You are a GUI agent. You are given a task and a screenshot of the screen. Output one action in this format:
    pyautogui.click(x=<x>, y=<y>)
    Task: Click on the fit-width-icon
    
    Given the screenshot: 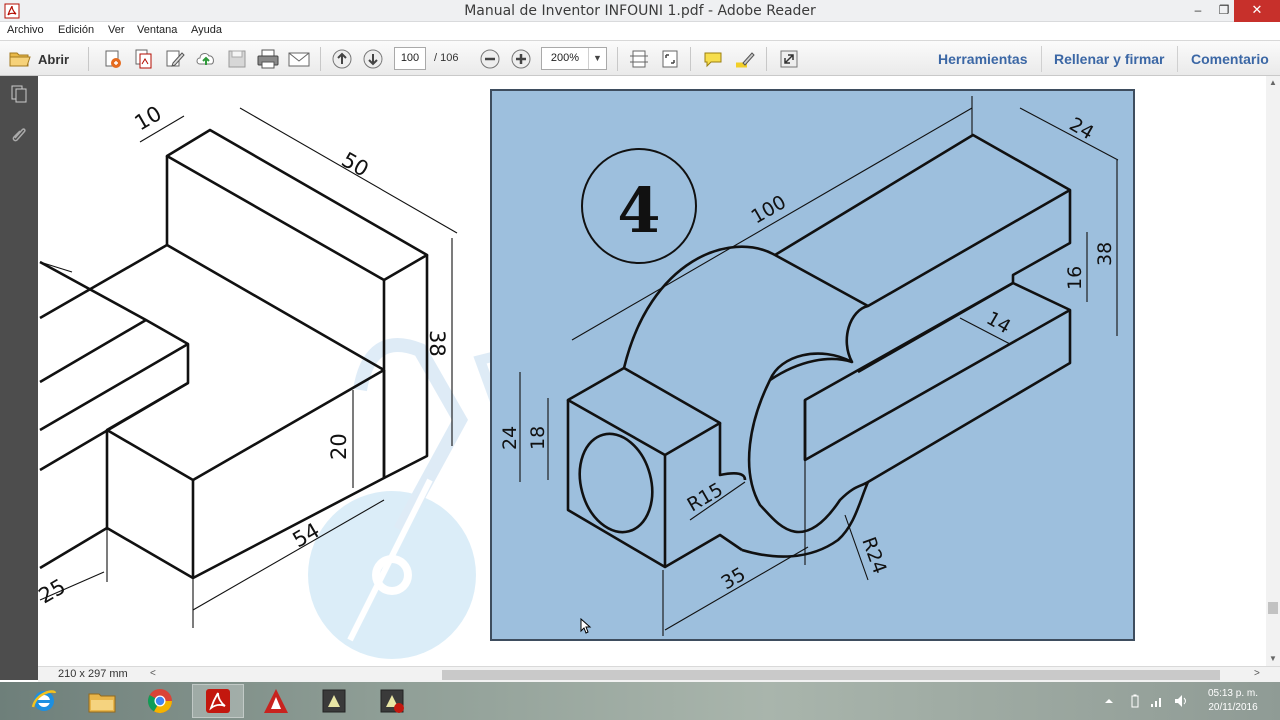 What is the action you would take?
    pyautogui.click(x=639, y=59)
    